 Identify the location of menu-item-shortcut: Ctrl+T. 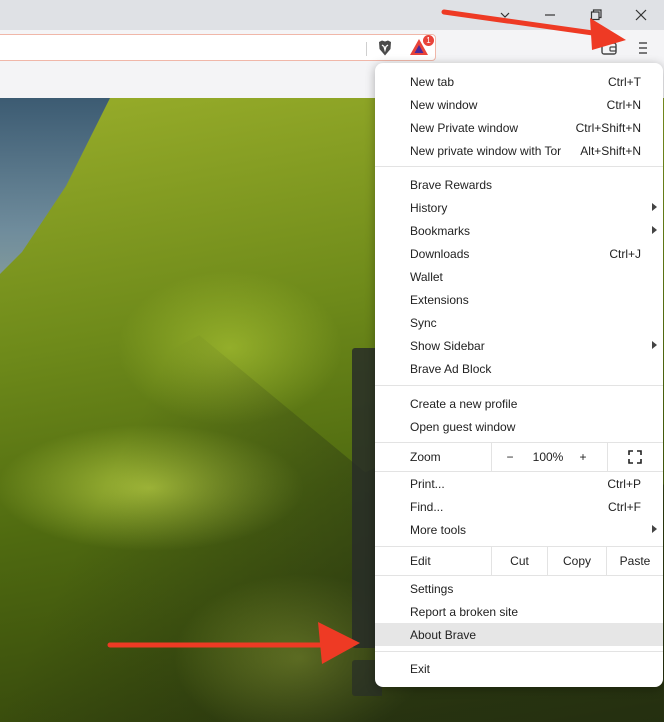
(624, 82).